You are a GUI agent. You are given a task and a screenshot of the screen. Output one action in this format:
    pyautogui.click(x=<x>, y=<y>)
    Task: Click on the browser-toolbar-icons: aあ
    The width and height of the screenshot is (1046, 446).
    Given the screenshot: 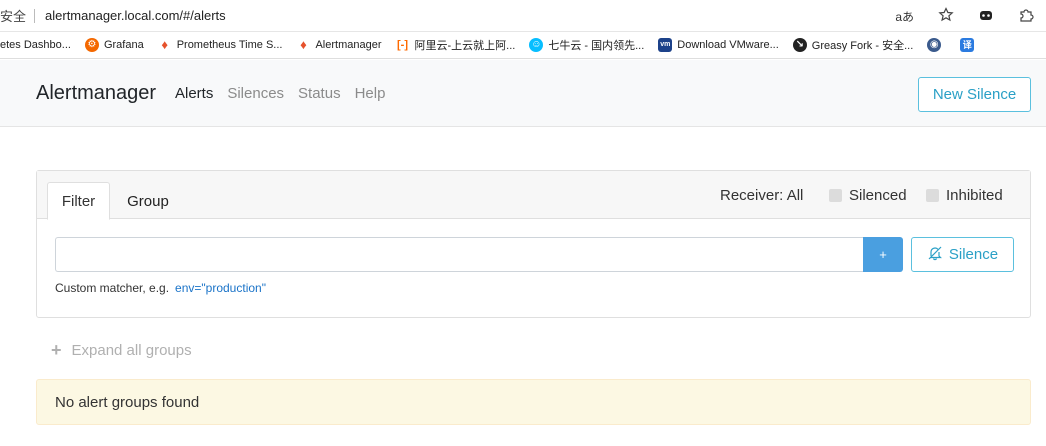 What is the action you would take?
    pyautogui.click(x=964, y=16)
    